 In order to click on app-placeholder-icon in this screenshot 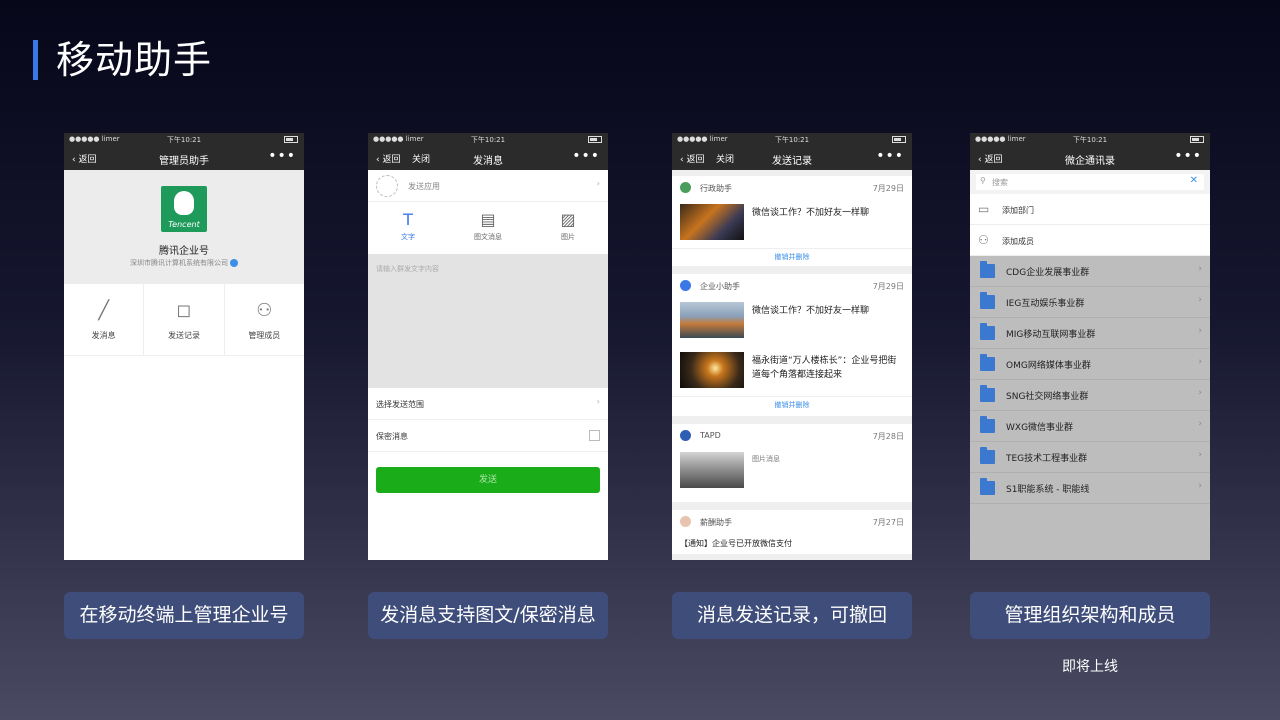, I will do `click(387, 186)`.